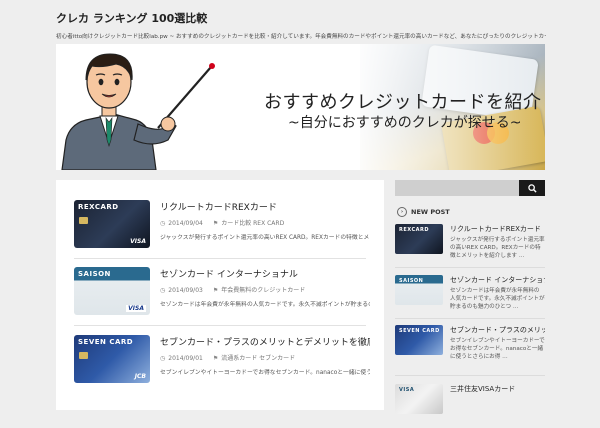  What do you see at coordinates (131, 18) in the screenshot?
I see `site-title: クレカ ランキング 100選比較` at bounding box center [131, 18].